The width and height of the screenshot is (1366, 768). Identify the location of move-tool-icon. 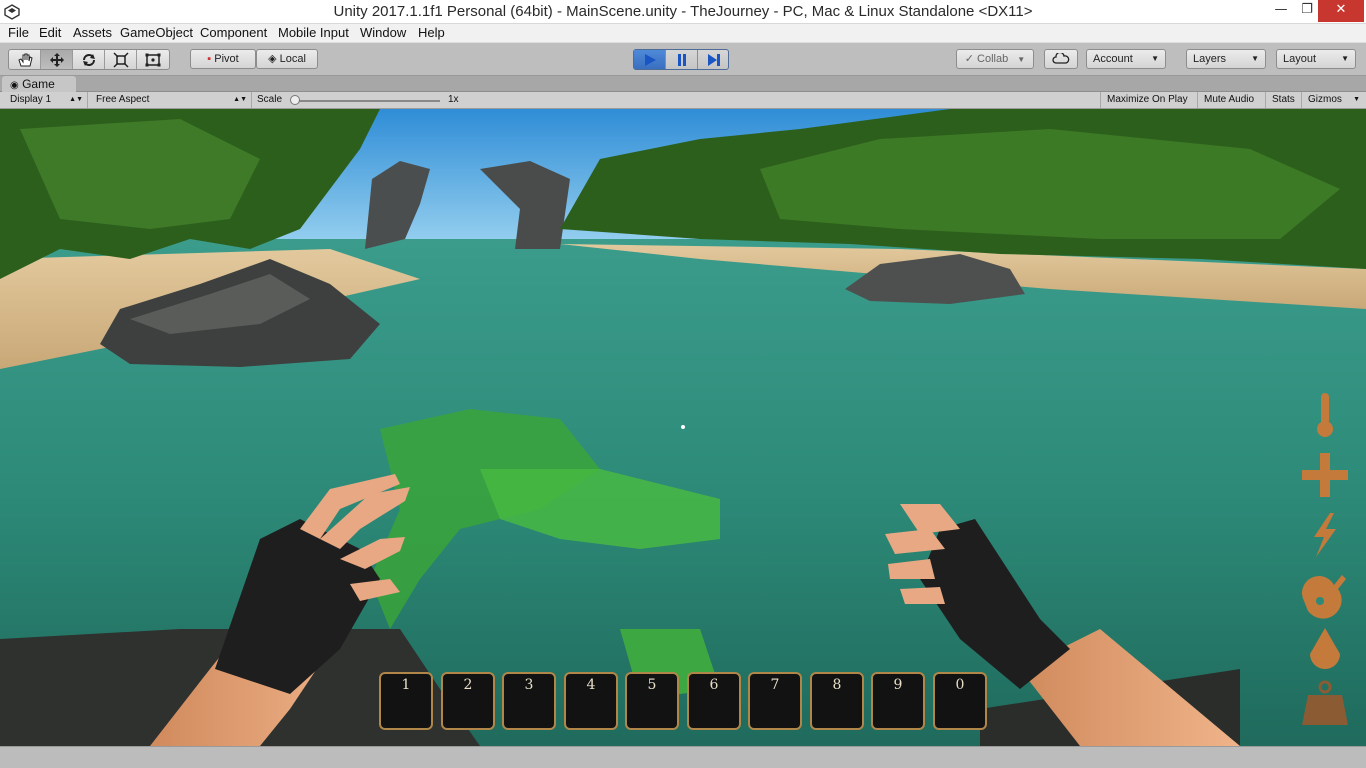
(57, 59).